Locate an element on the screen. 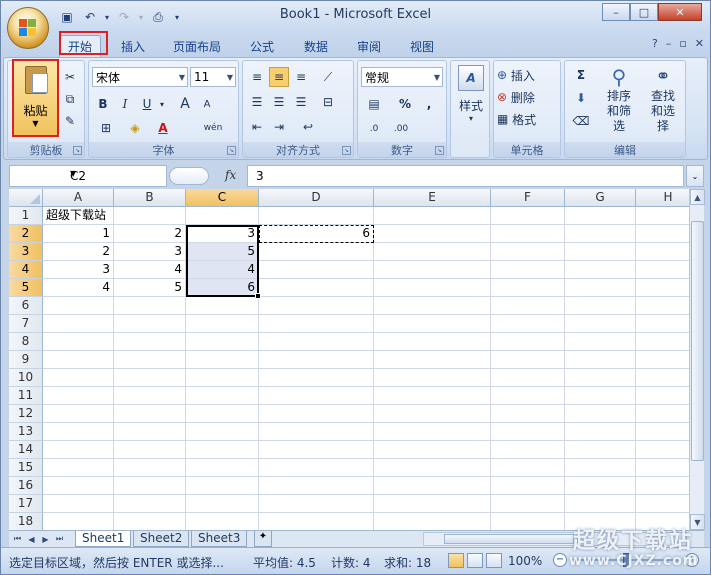 The image size is (711, 575). sheet-tab-sheet3: Sheet3 is located at coordinates (219, 539).